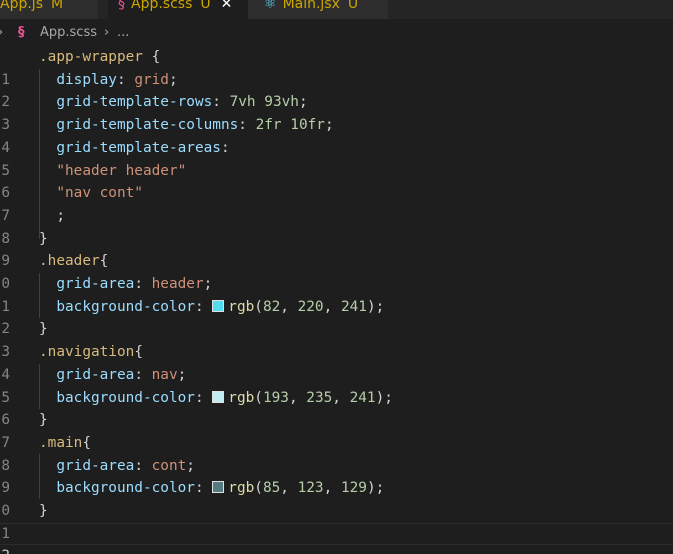 This screenshot has height=554, width=673. Describe the element at coordinates (336, 339) in the screenshot. I see `code-line: 3 }` at that location.